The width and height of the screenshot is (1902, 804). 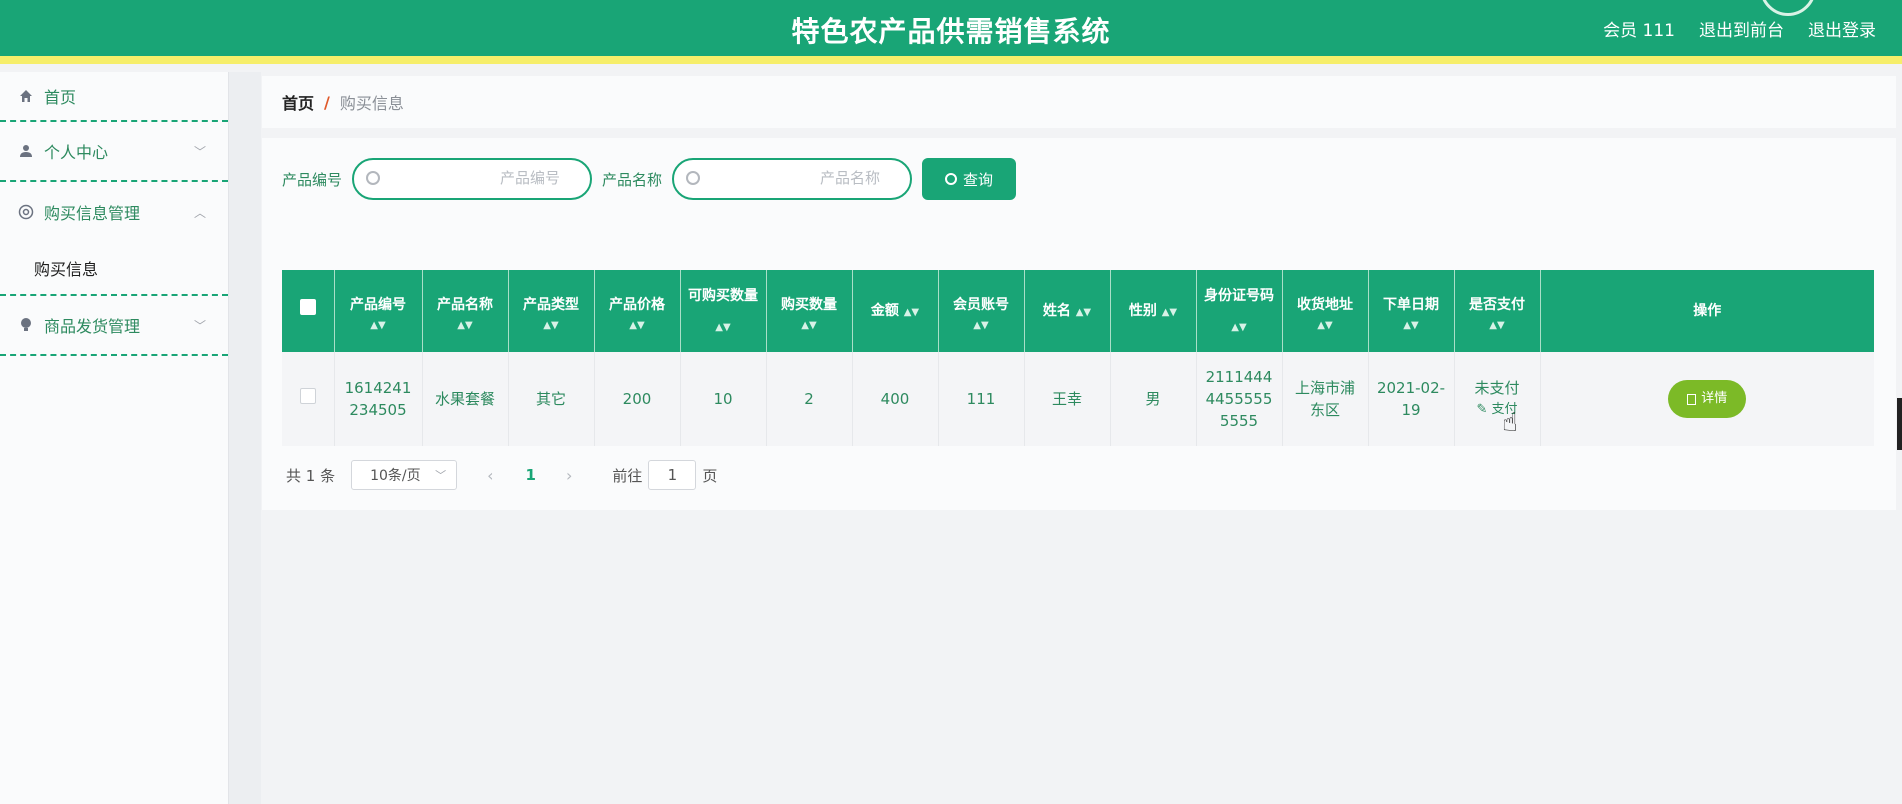 I want to click on sidebar-item-profile: 个人中心 ﹀, so click(x=114, y=152).